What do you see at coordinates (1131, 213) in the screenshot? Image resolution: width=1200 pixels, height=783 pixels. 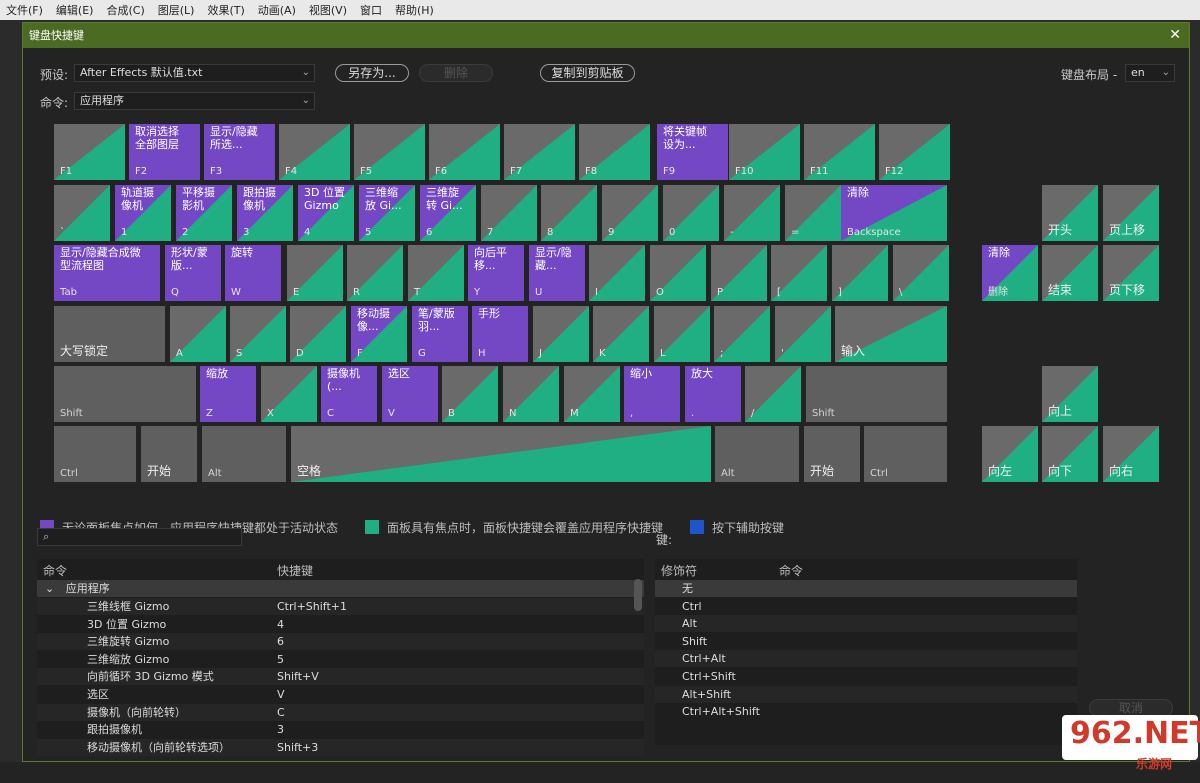 I see `key-页上移: 页上移` at bounding box center [1131, 213].